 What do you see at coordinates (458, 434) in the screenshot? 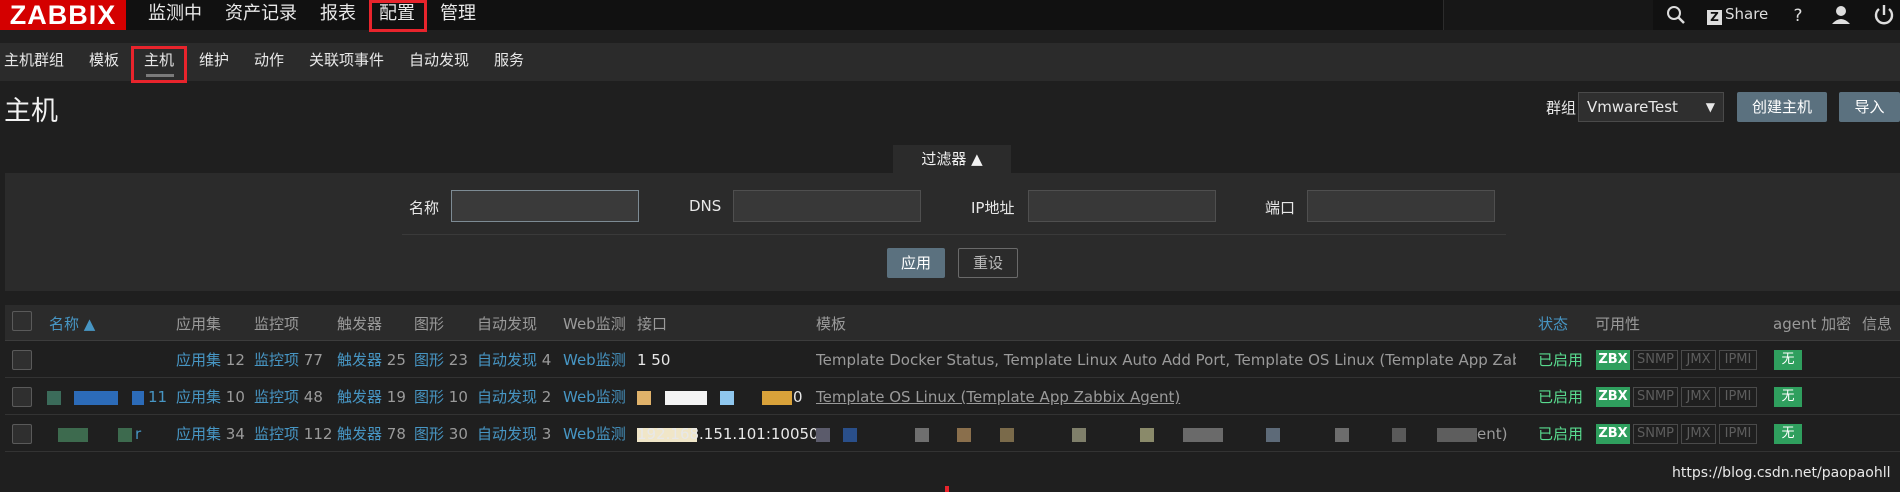
I see `graphs-count: 30` at bounding box center [458, 434].